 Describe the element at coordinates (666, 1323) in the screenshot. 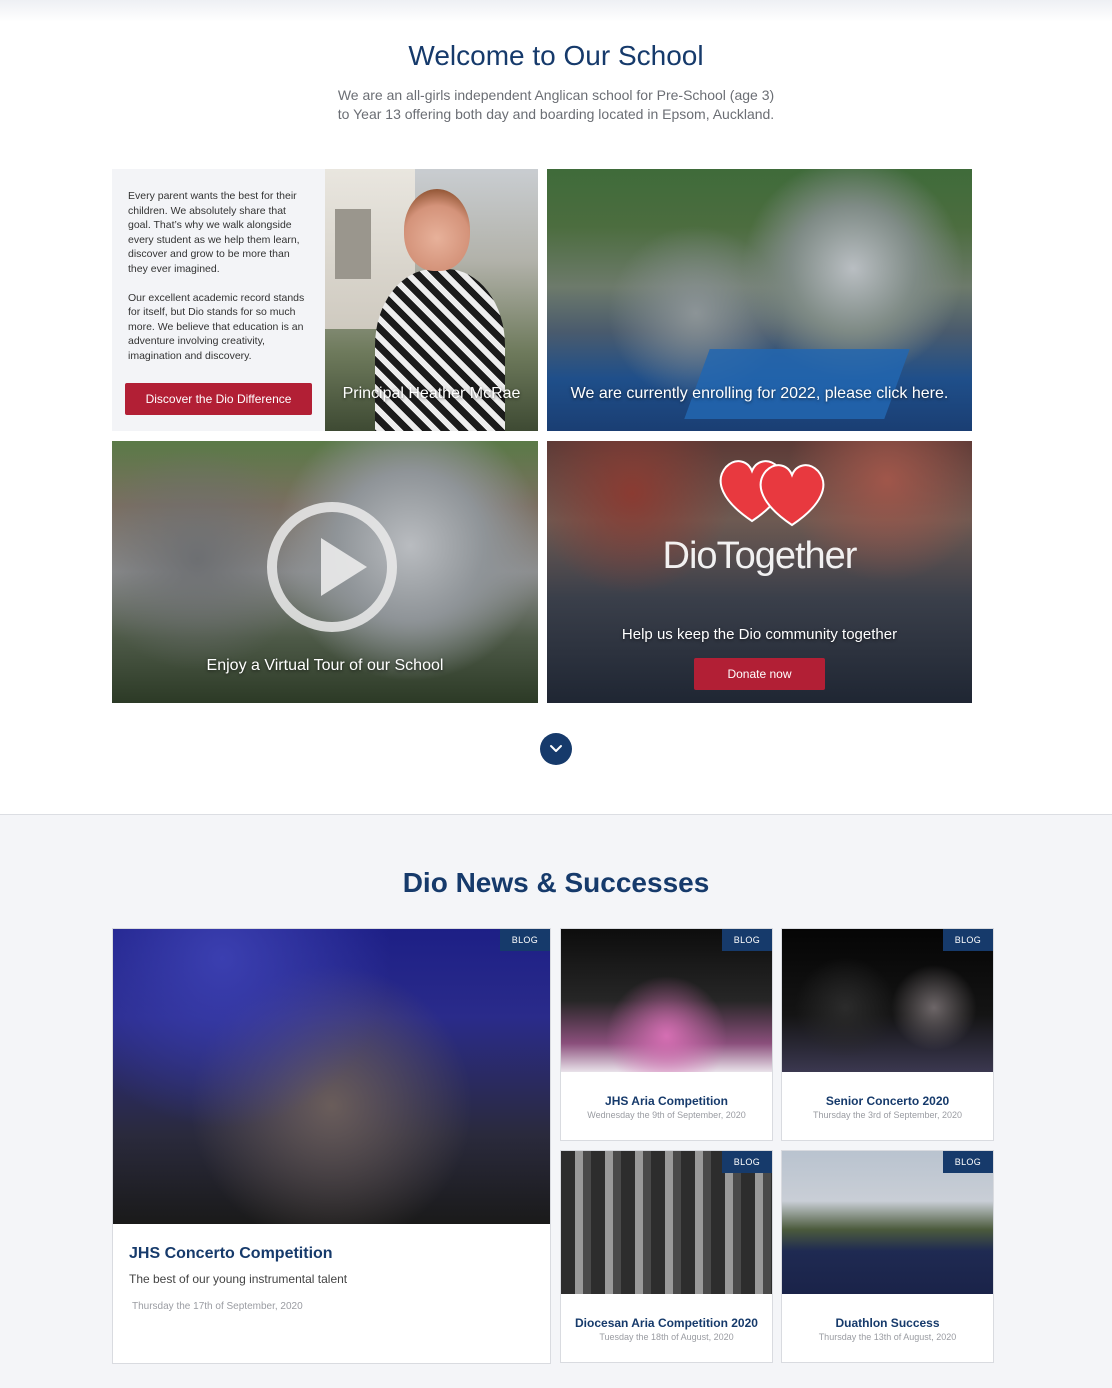

I see `news-card-title: Diocesan Aria Competition 2020` at that location.